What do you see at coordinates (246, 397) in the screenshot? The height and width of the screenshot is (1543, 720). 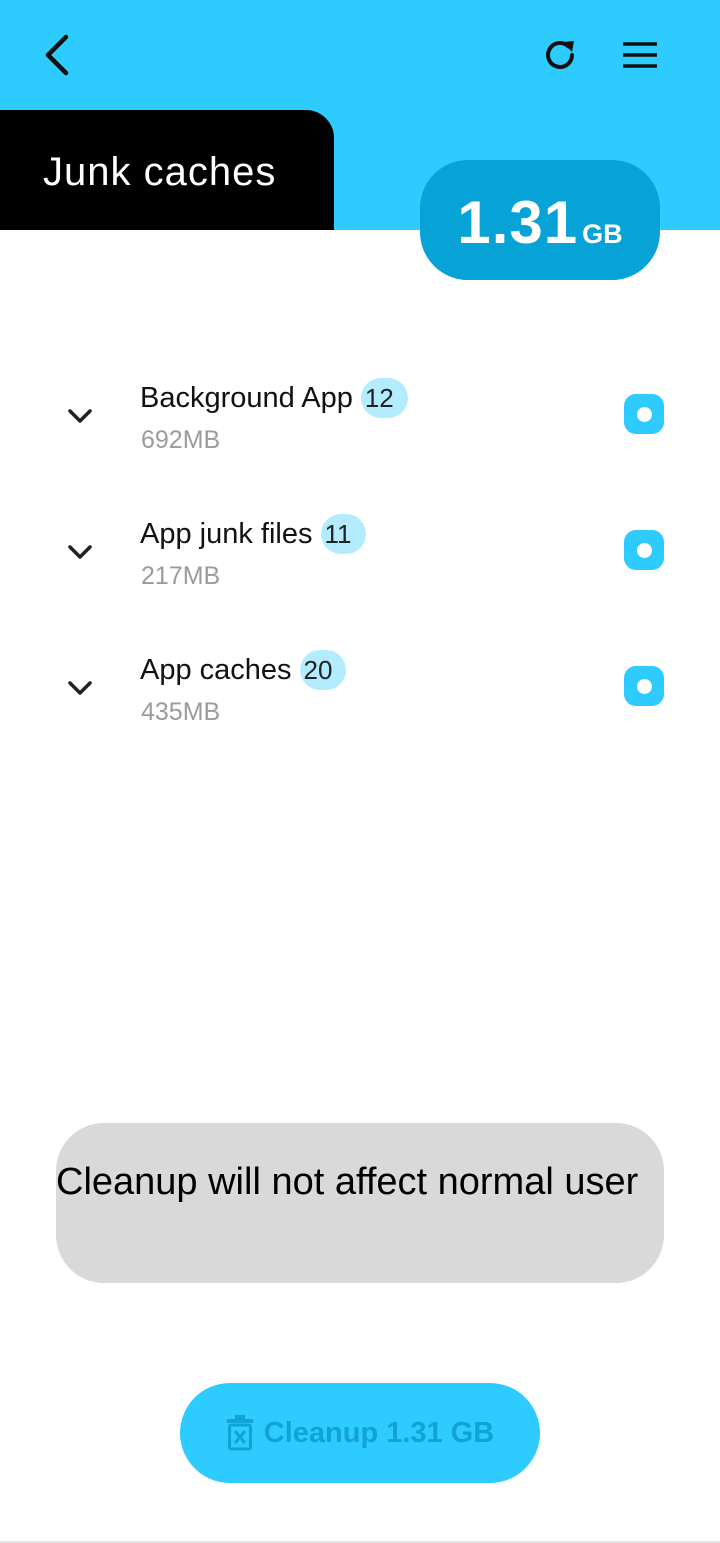 I see `item-name: Background App` at bounding box center [246, 397].